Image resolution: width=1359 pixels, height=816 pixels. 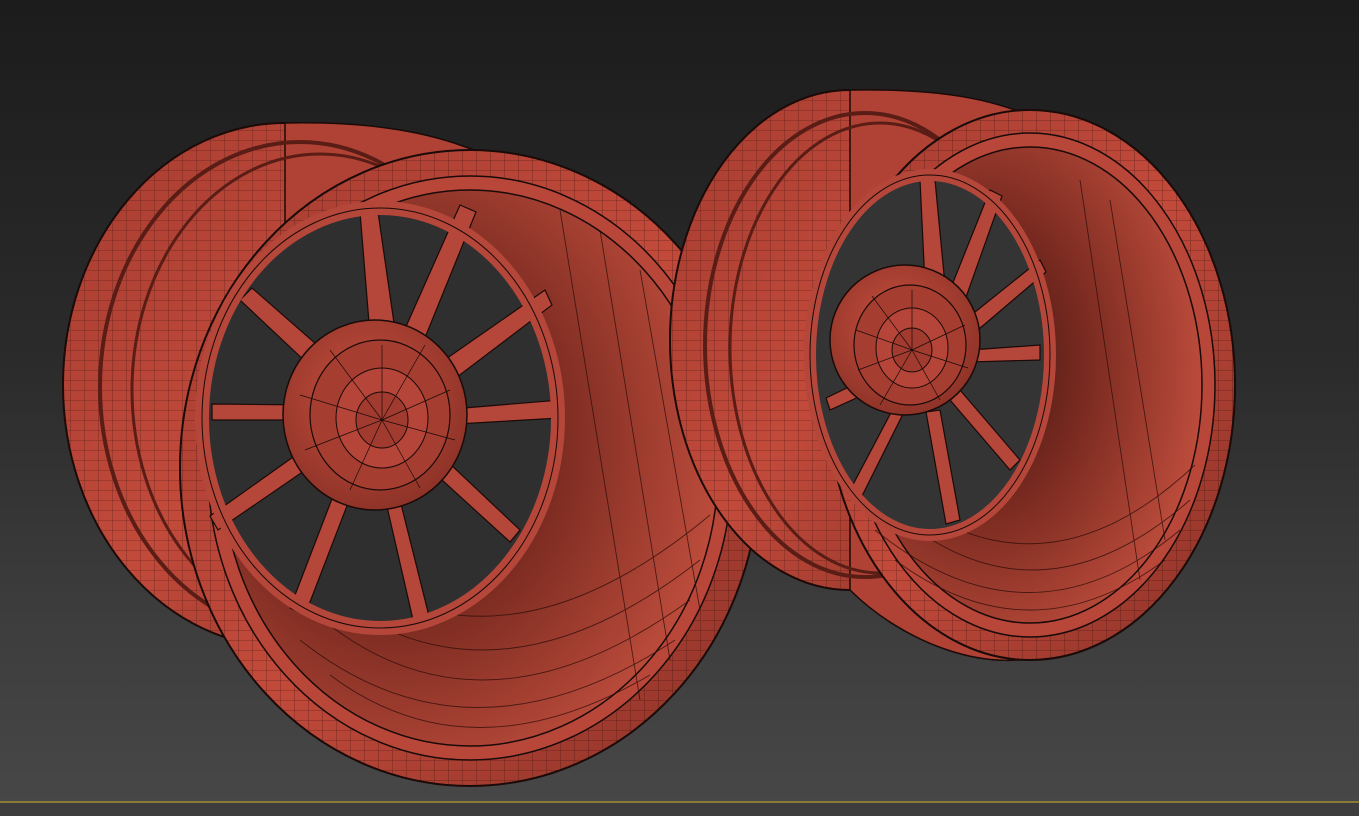 What do you see at coordinates (679, 809) in the screenshot?
I see `viewport-bottom-strip` at bounding box center [679, 809].